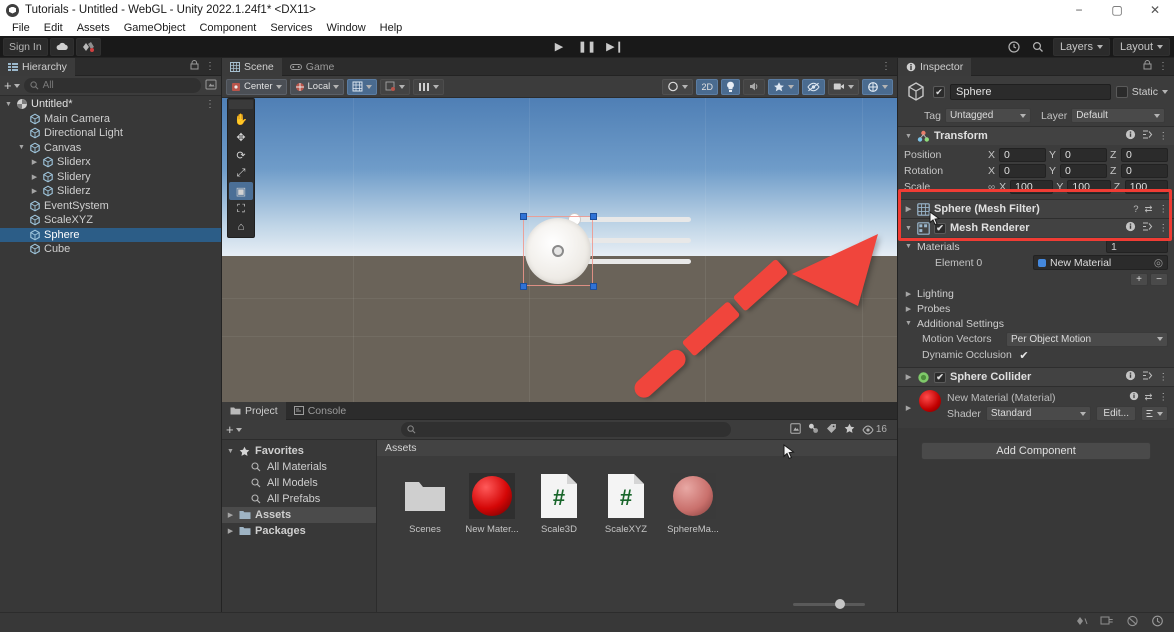  I want to click on transform-tool-icon: ⛶, so click(241, 209).